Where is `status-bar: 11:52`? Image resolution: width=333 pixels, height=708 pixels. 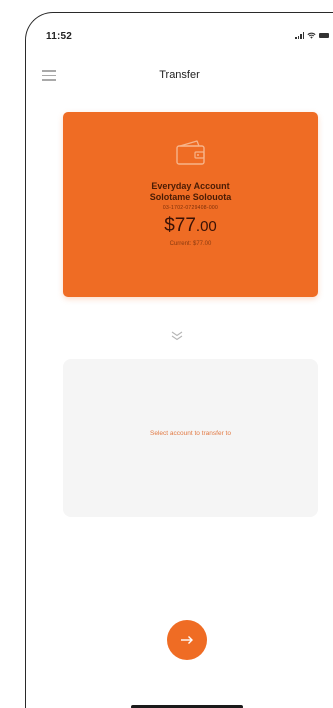
status-bar: 11:52 is located at coordinates (179, 31).